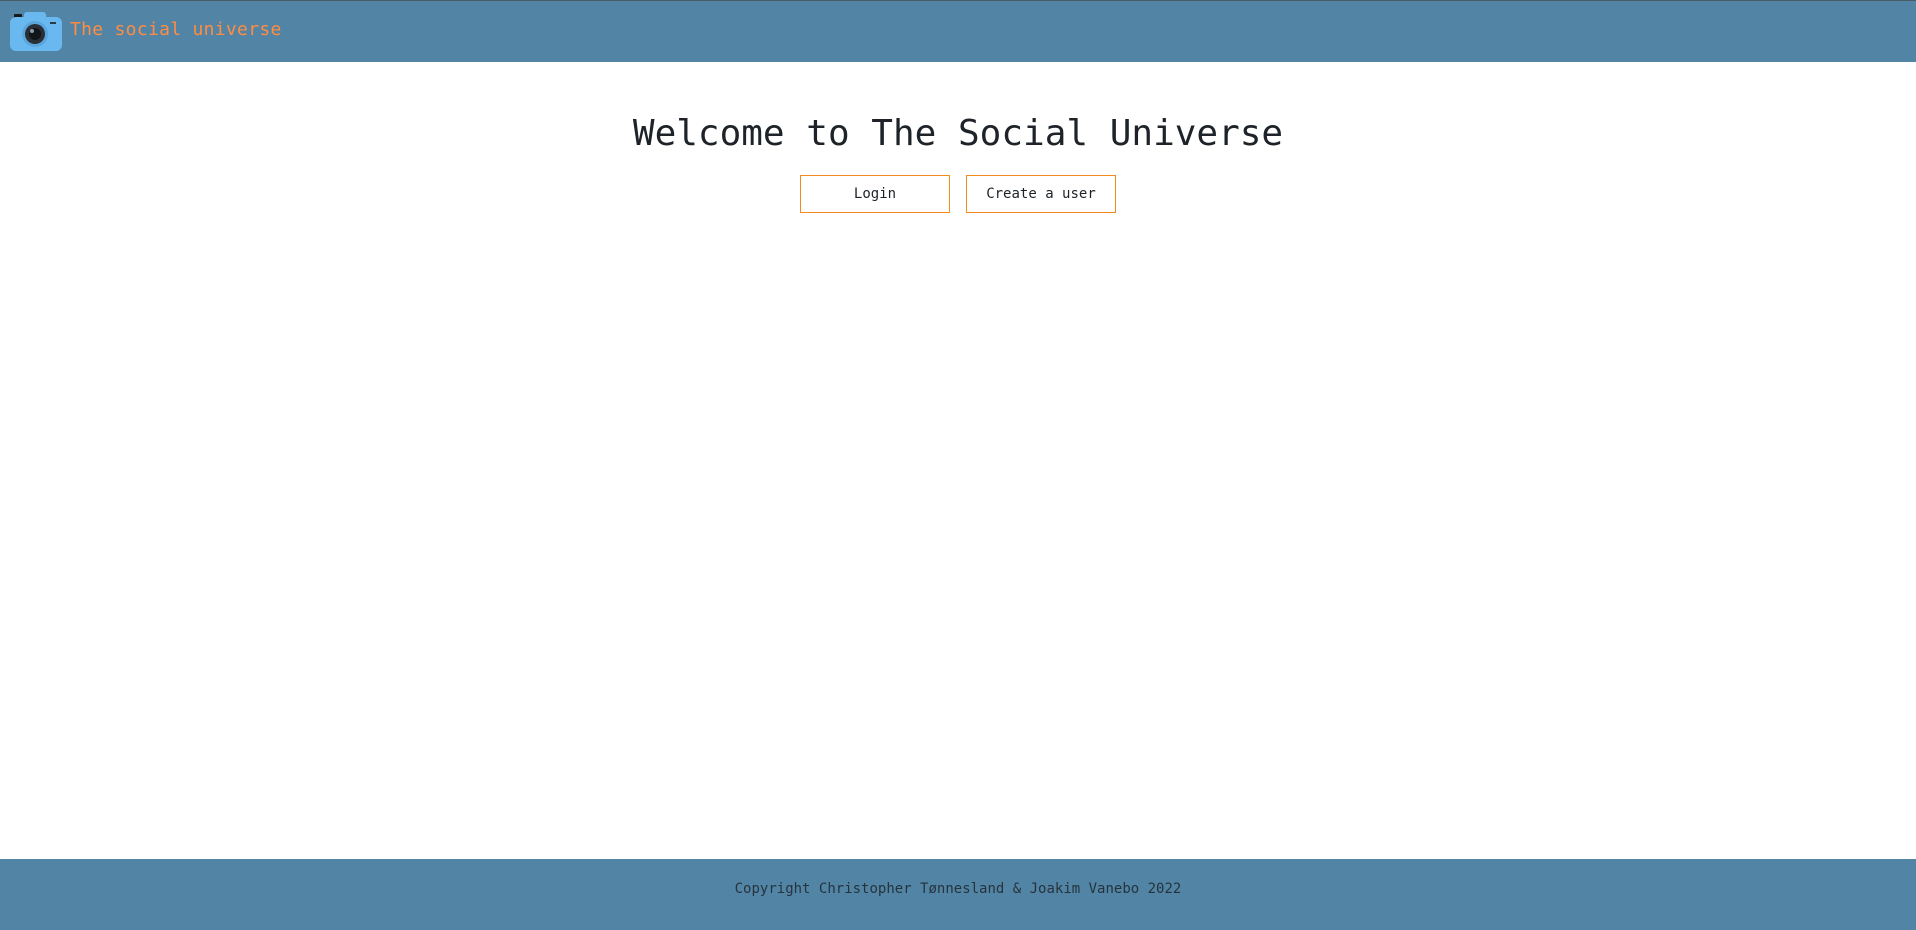  I want to click on login-button: Login, so click(875, 194).